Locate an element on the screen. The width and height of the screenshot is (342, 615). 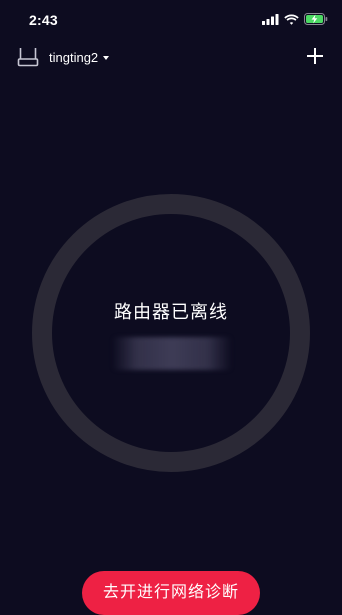
router-name: tingting2 is located at coordinates (74, 57).